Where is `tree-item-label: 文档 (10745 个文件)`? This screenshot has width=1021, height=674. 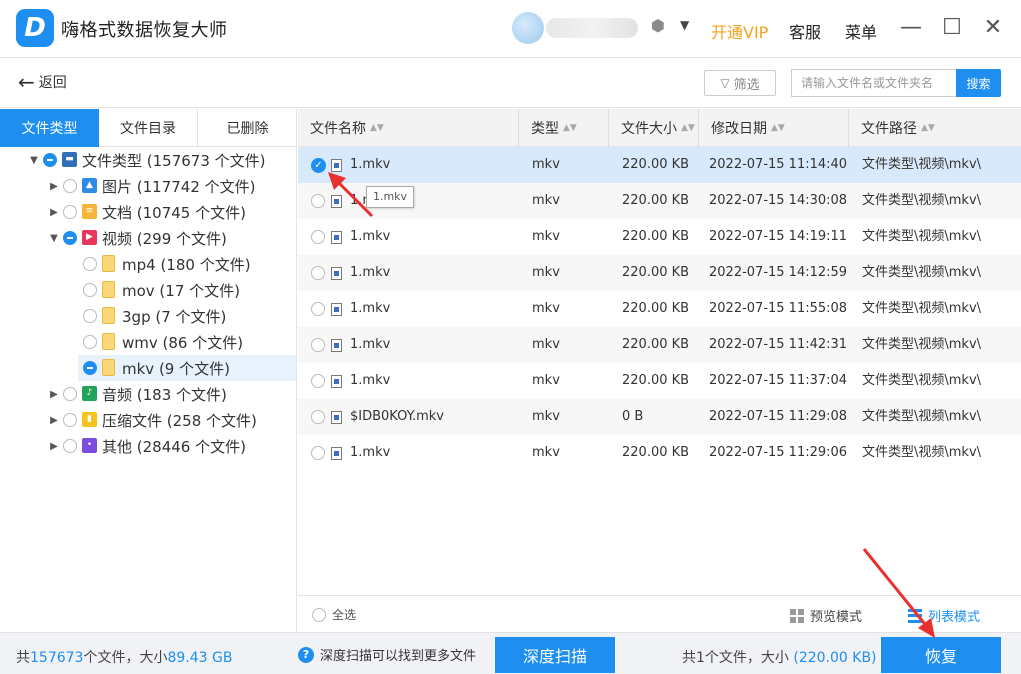 tree-item-label: 文档 (10745 个文件) is located at coordinates (174, 212).